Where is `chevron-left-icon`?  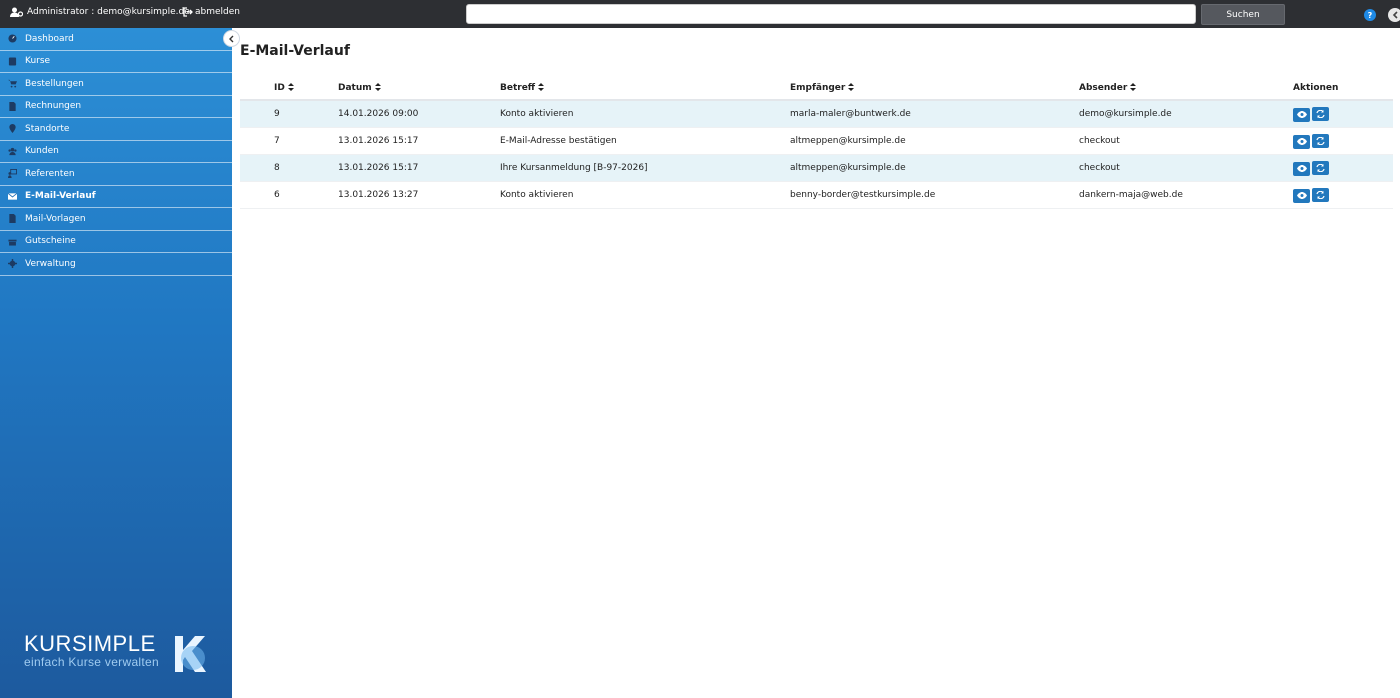 chevron-left-icon is located at coordinates (1395, 15).